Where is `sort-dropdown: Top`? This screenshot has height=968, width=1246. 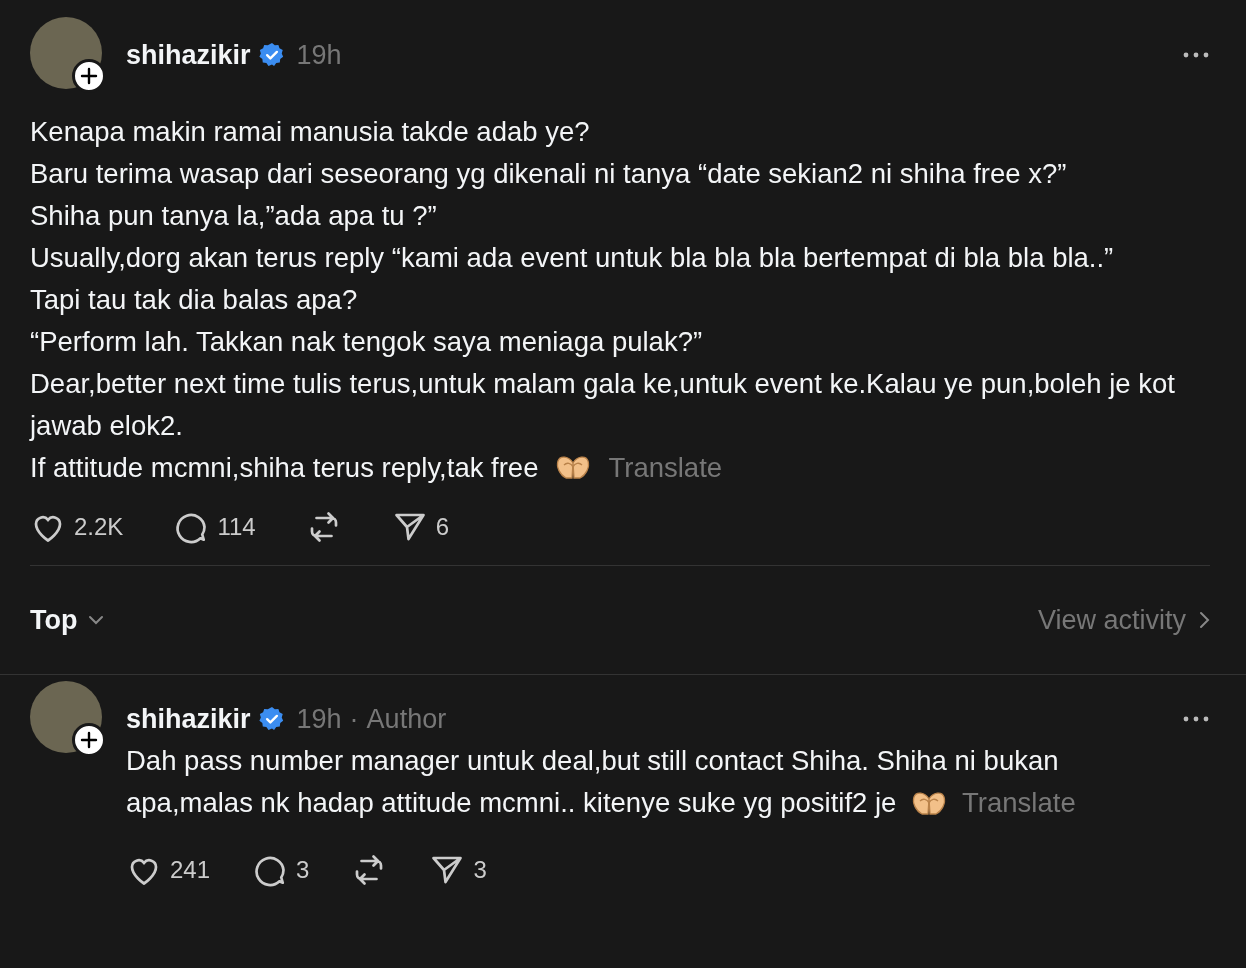 sort-dropdown: Top is located at coordinates (68, 620).